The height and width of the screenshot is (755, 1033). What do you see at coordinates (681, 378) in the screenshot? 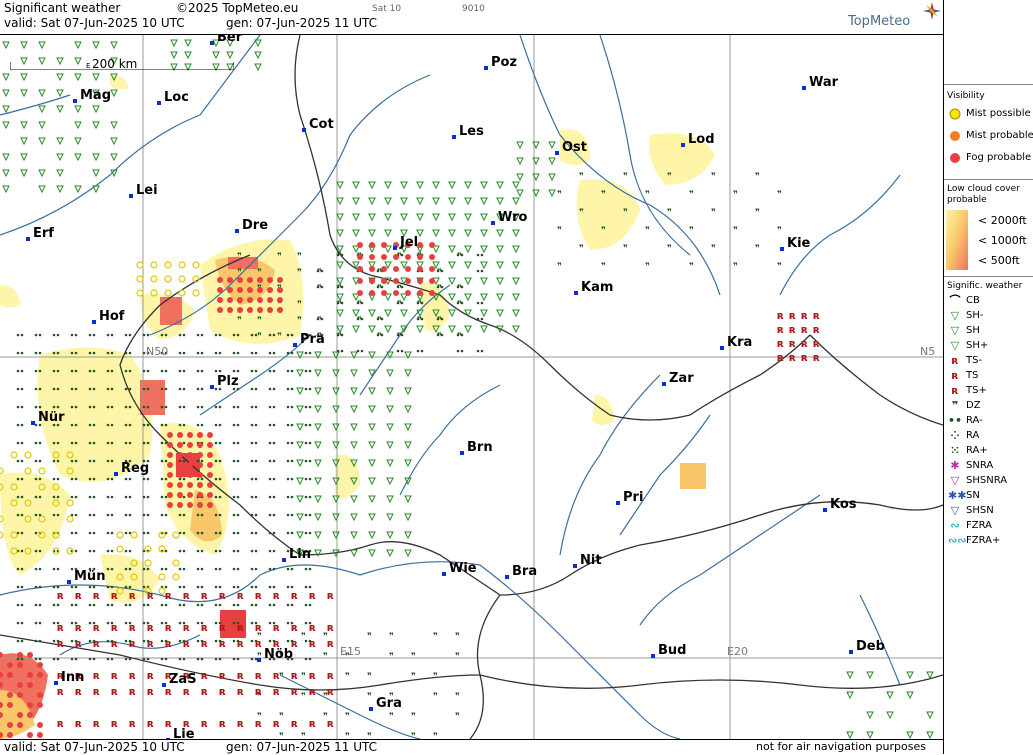
I see `city-label-zar: Zar` at bounding box center [681, 378].